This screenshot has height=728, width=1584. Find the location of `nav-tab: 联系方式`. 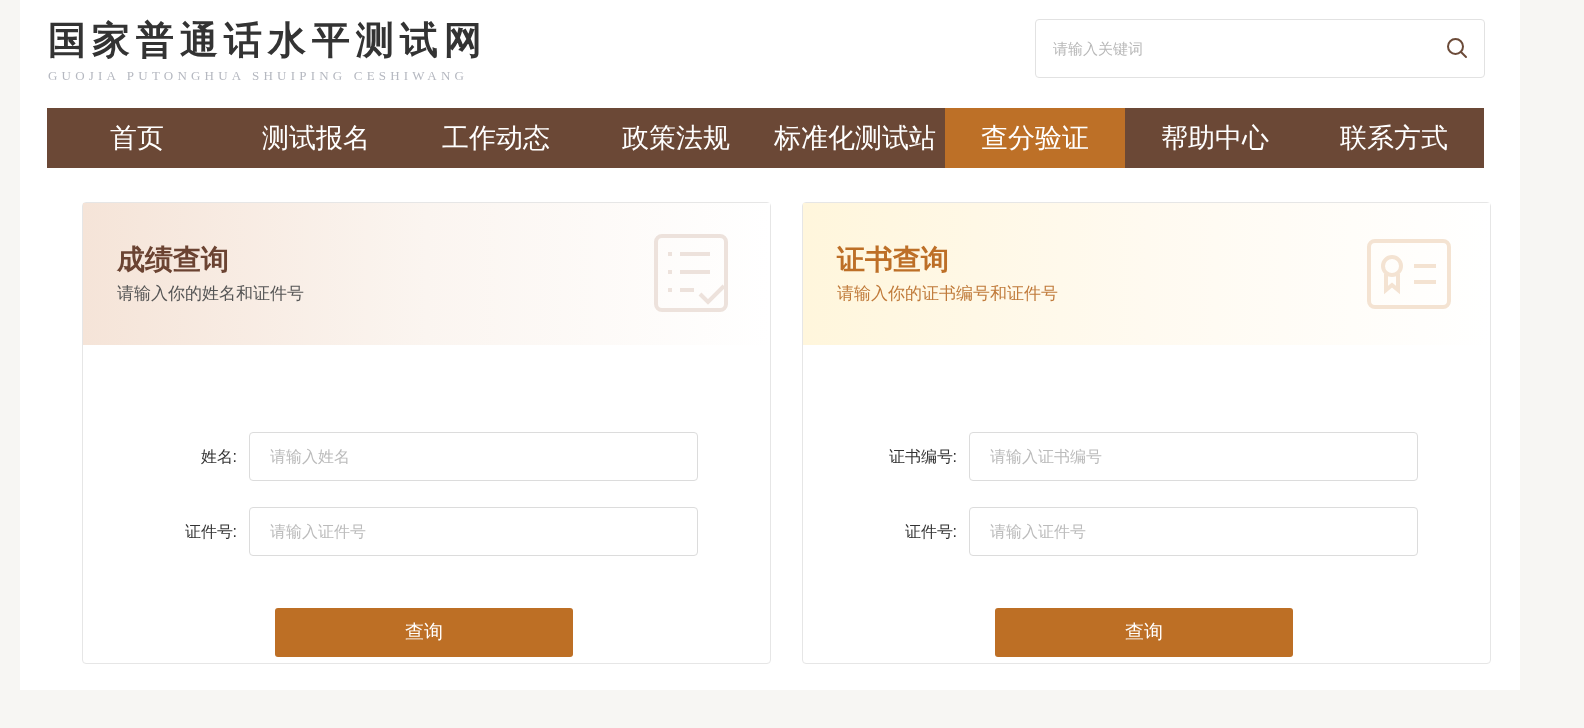

nav-tab: 联系方式 is located at coordinates (1394, 138).